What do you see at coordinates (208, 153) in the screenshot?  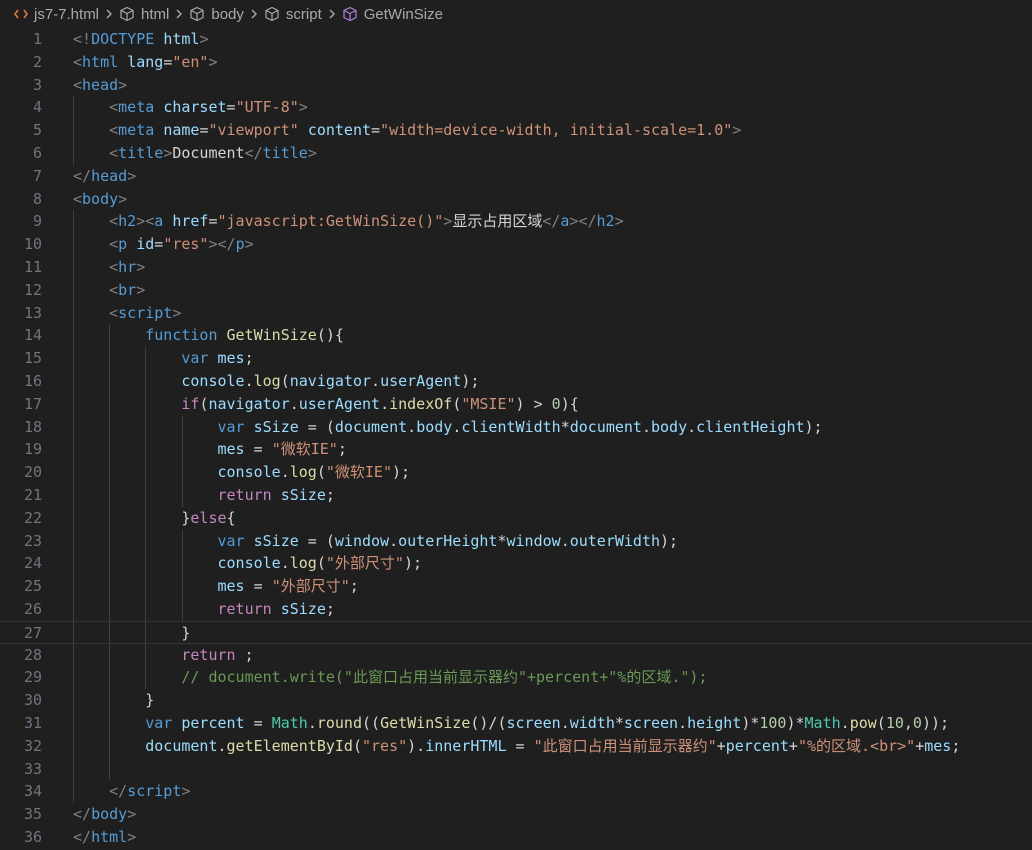 I see `code-token: Document` at bounding box center [208, 153].